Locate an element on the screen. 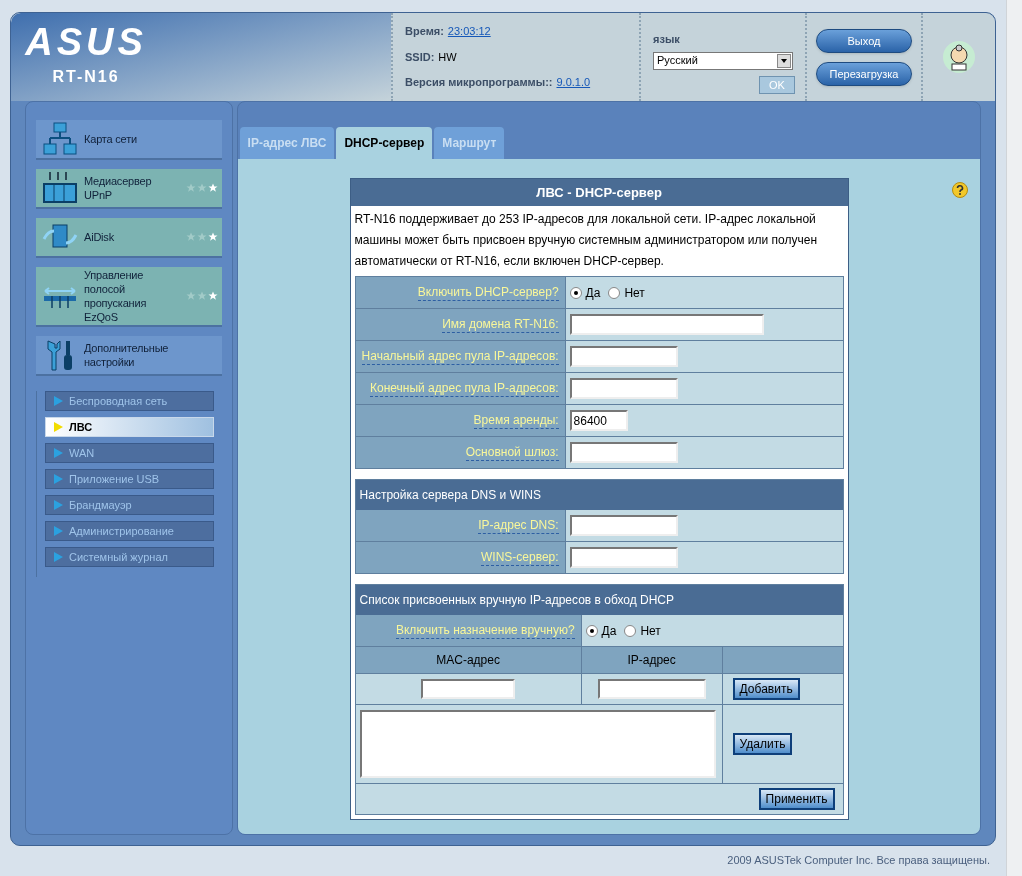 The image size is (1022, 876). help-icon is located at coordinates (960, 190).